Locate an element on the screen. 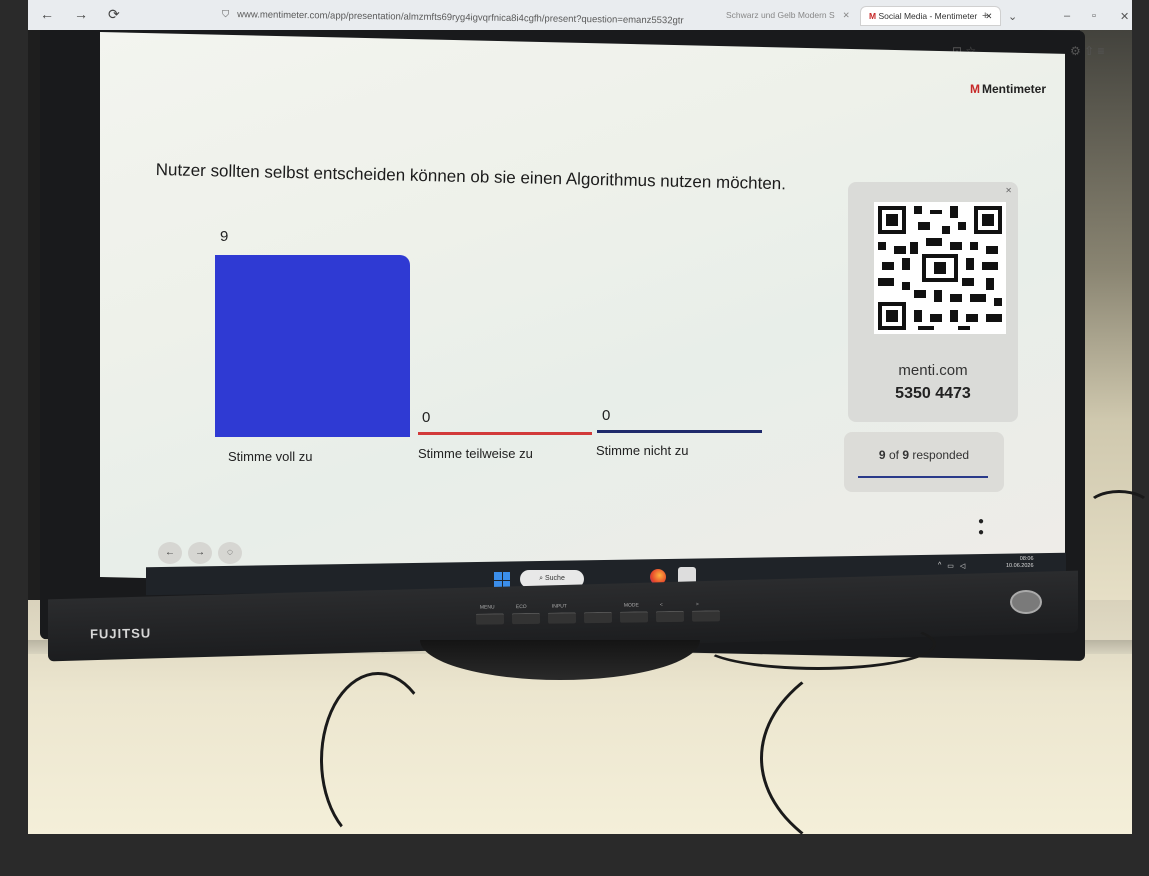 The height and width of the screenshot is (876, 1149). category-label-2: Stimme teilweise zu is located at coordinates (475, 453).